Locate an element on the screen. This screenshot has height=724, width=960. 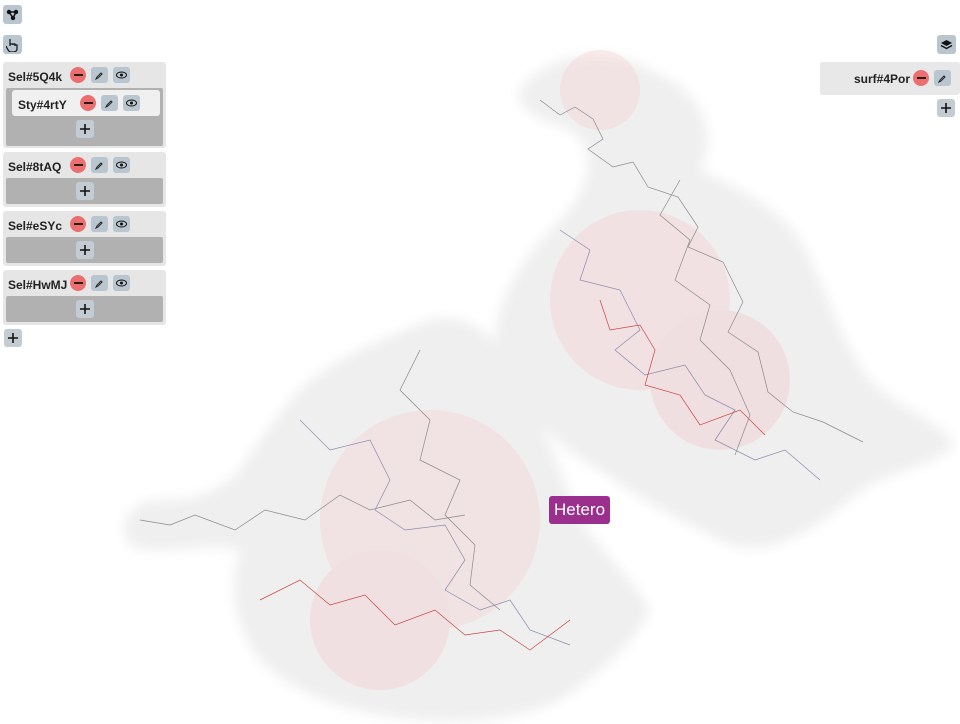
hand-pointer-icon is located at coordinates (12, 44).